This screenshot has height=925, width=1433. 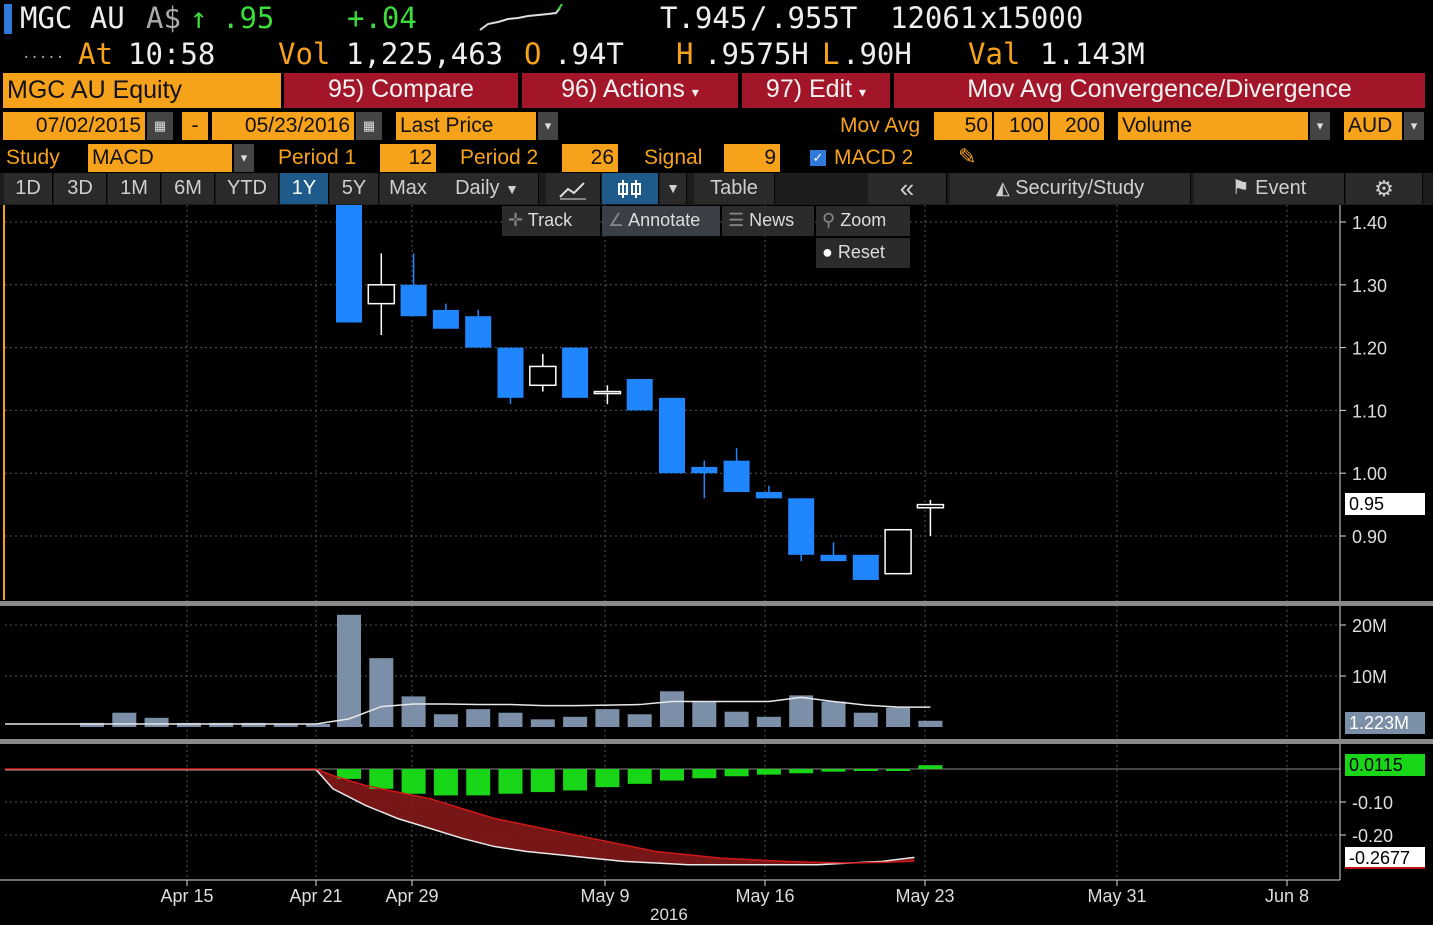 I want to click on period-tab-ytd: YTD, so click(x=247, y=188).